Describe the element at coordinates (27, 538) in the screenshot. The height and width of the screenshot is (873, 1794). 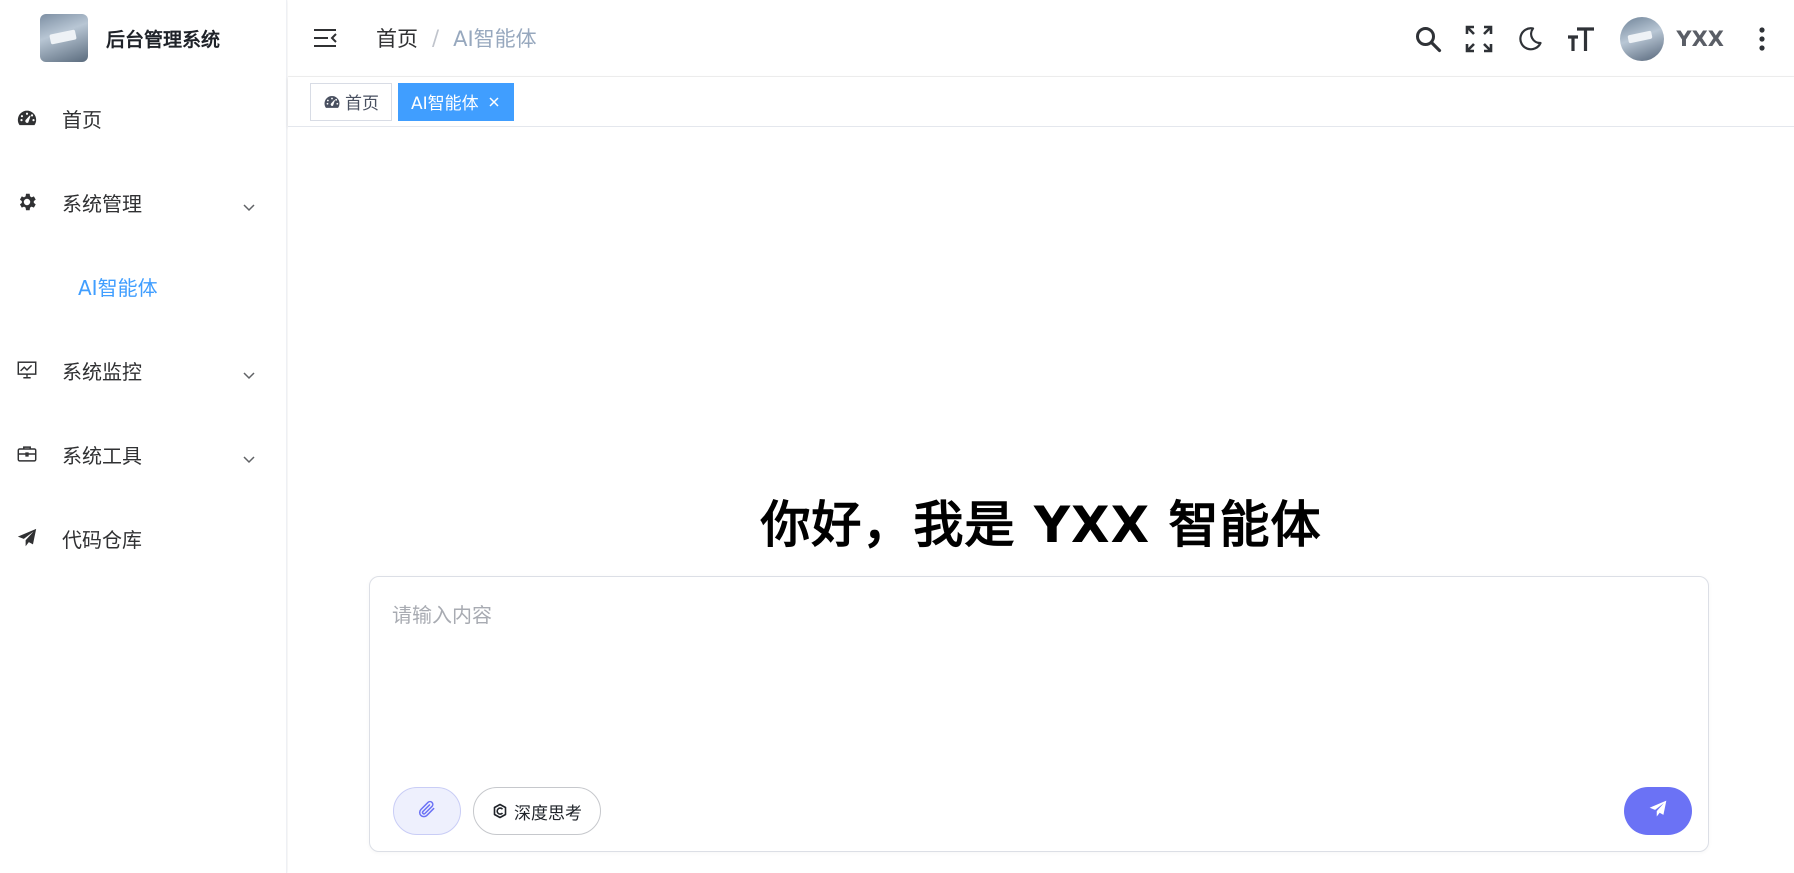
I see `paper-plane-icon` at that location.